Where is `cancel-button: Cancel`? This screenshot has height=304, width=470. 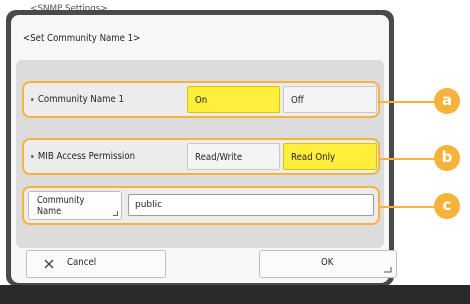 cancel-button: Cancel is located at coordinates (96, 264).